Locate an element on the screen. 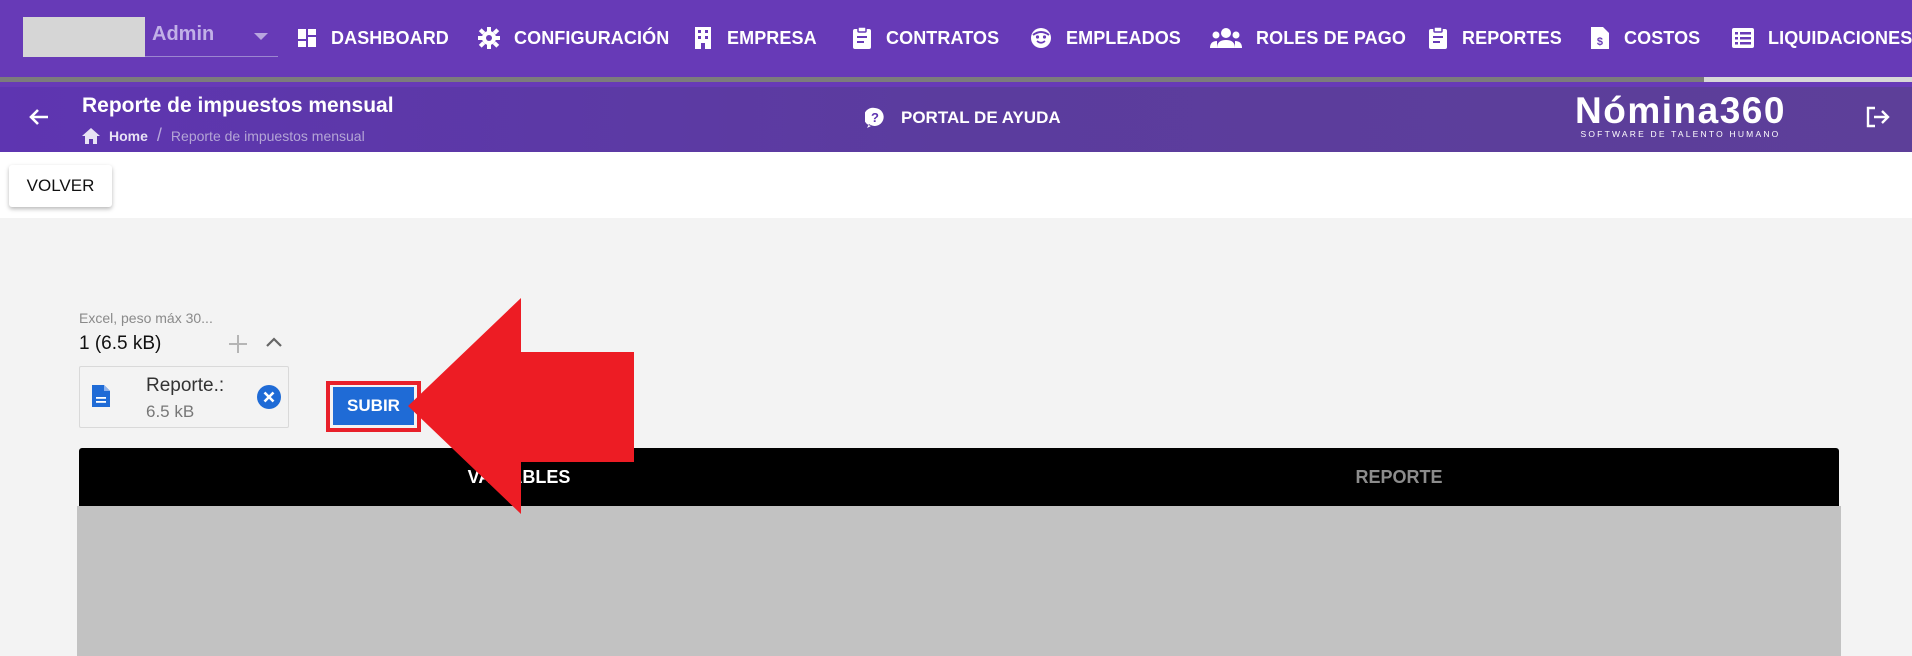  nav-item-costos: $ COSTOS is located at coordinates (1645, 38).